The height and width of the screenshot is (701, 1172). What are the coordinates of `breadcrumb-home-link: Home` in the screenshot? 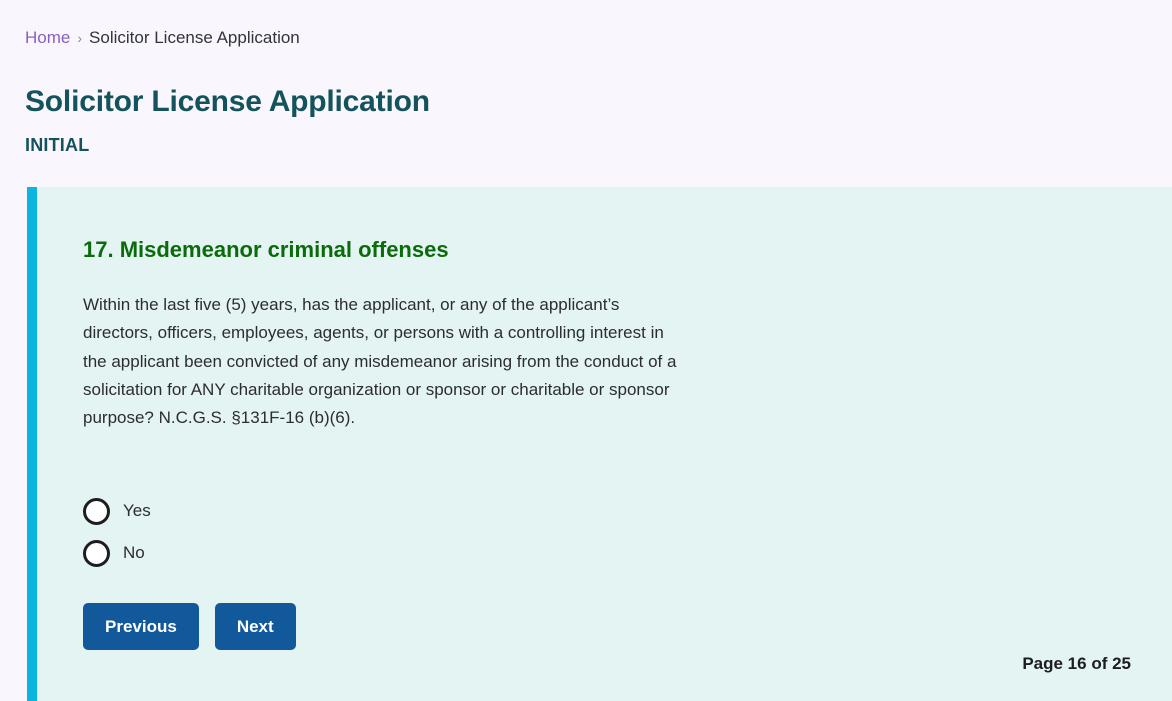 It's located at (47, 37).